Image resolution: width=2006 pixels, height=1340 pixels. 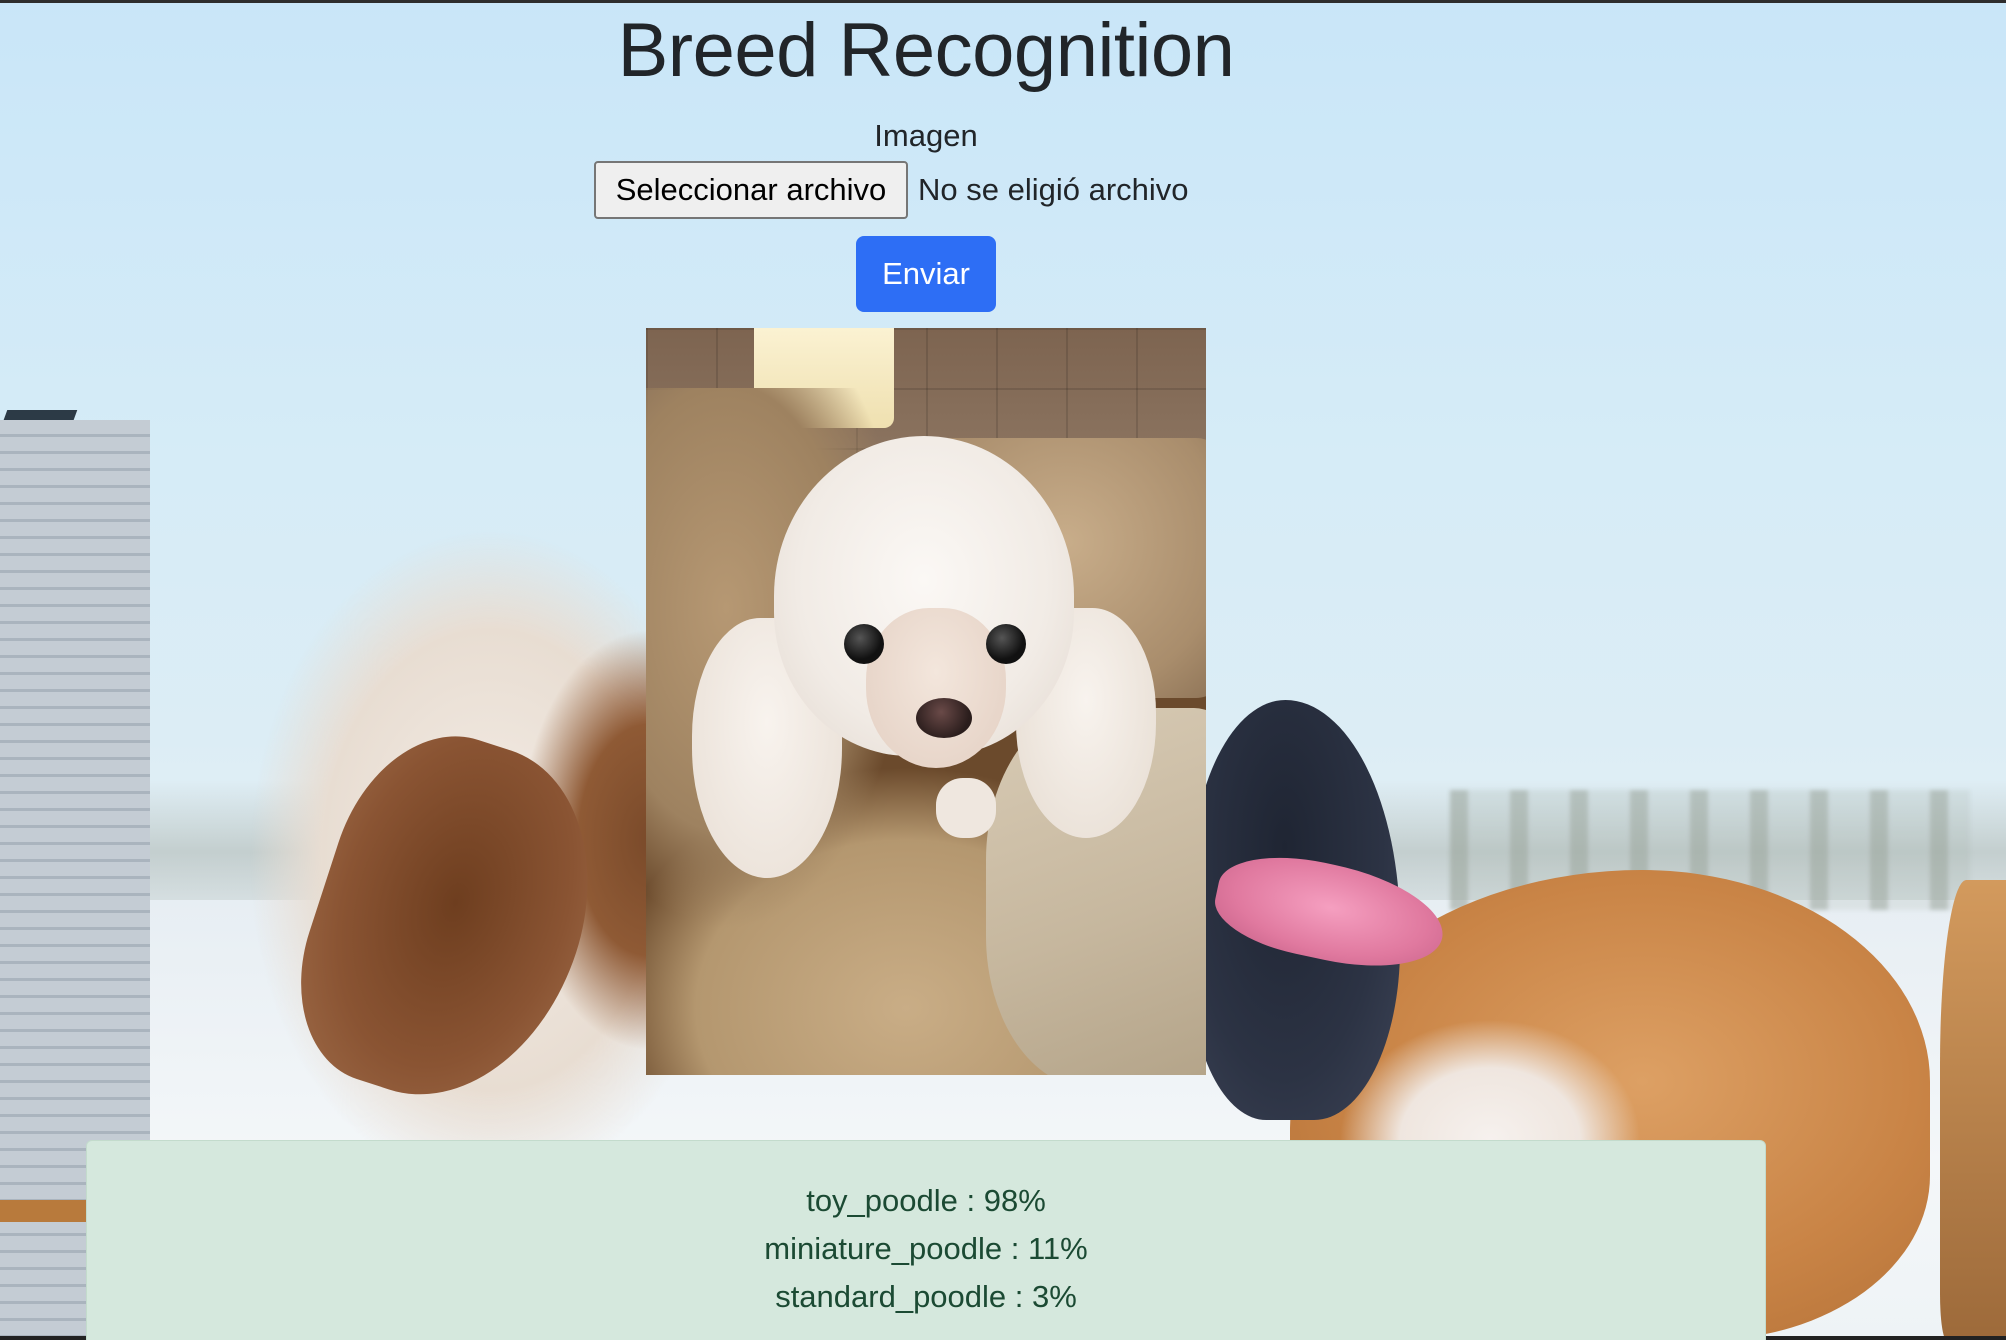 I want to click on preview-dog-eye-right, so click(x=1006, y=644).